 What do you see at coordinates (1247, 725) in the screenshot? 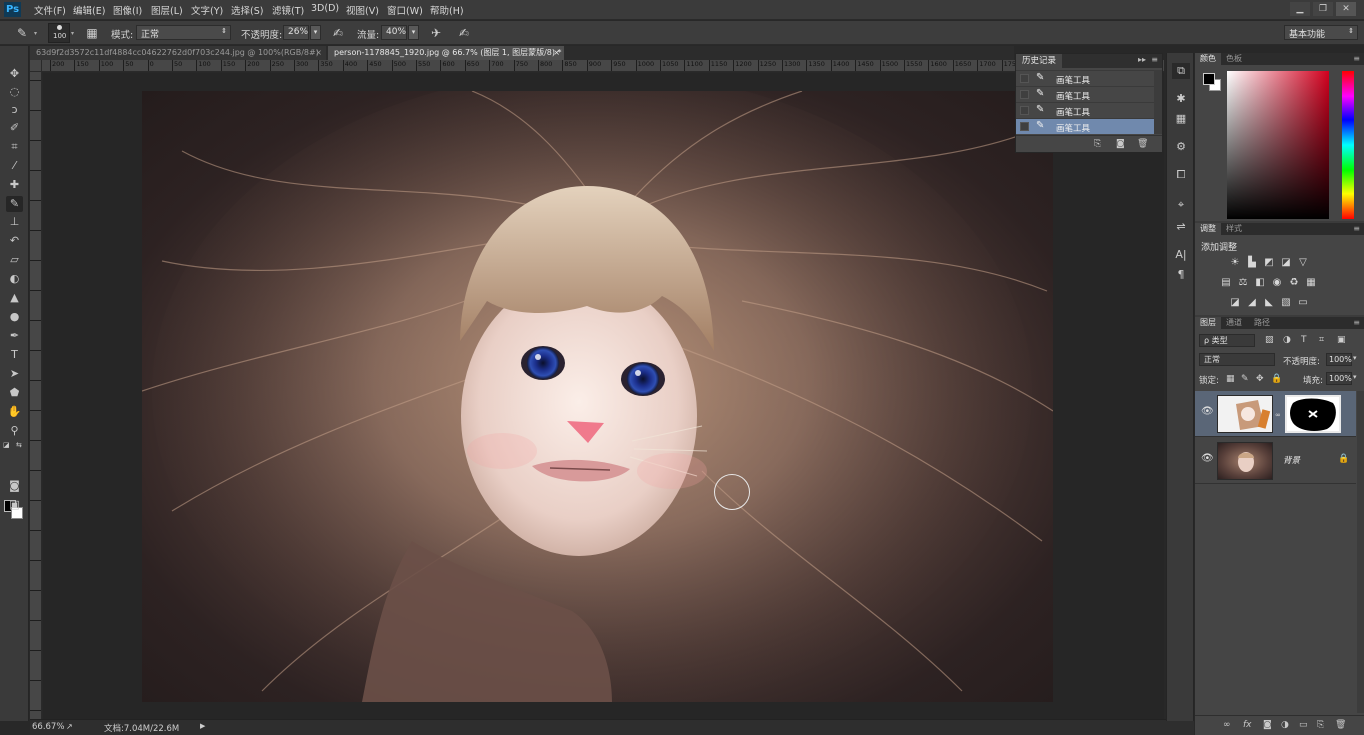
I see `layer-style-fx-icon: fx` at bounding box center [1247, 725].